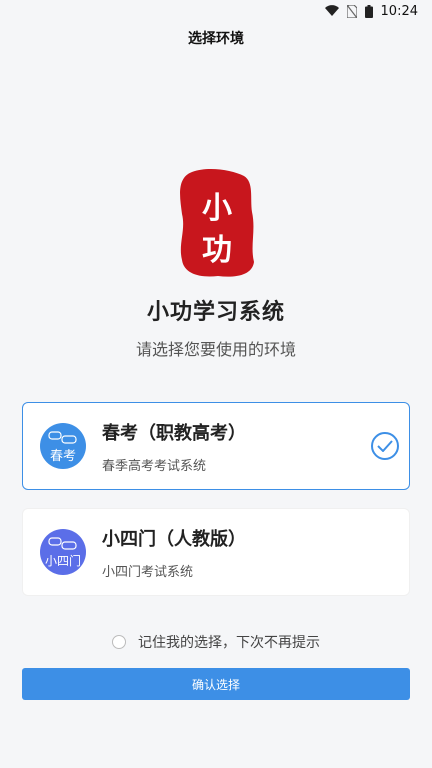  What do you see at coordinates (399, 11) in the screenshot?
I see `status-time: 10:24` at bounding box center [399, 11].